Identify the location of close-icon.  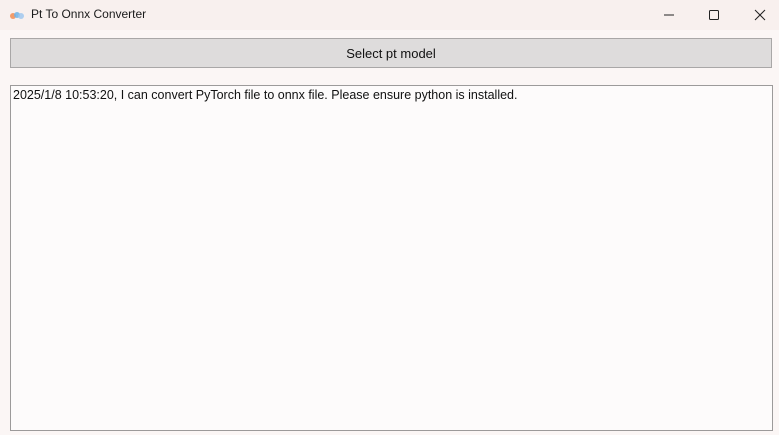
(760, 15).